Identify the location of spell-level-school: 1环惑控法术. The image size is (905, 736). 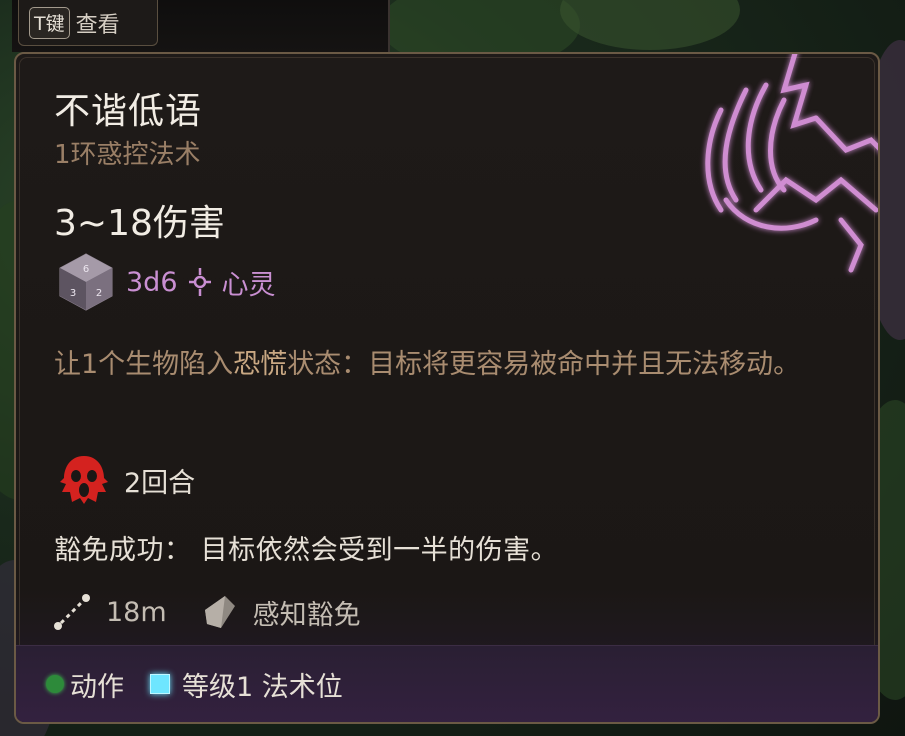
(127, 155).